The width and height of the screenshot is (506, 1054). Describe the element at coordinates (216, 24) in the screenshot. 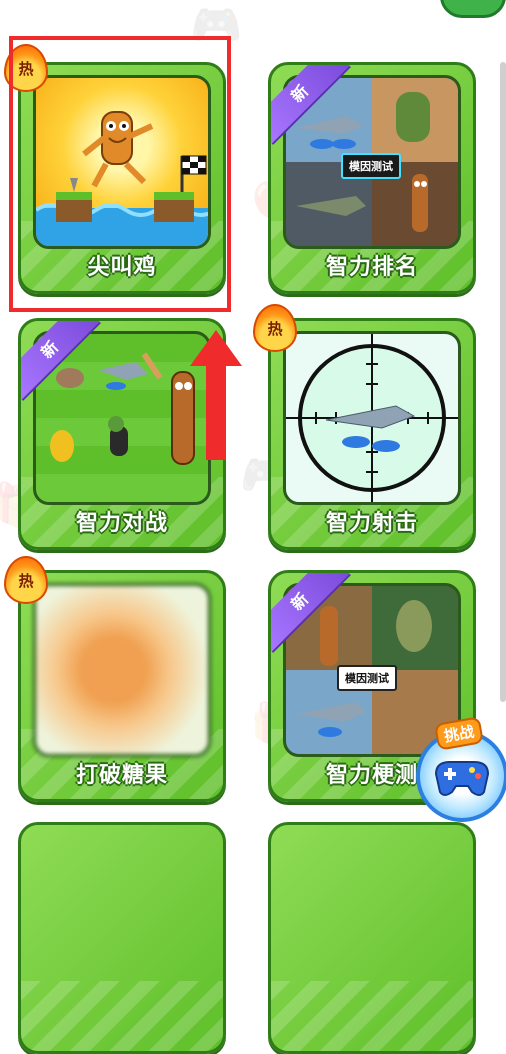

I see `background-doodle: 🎮` at that location.